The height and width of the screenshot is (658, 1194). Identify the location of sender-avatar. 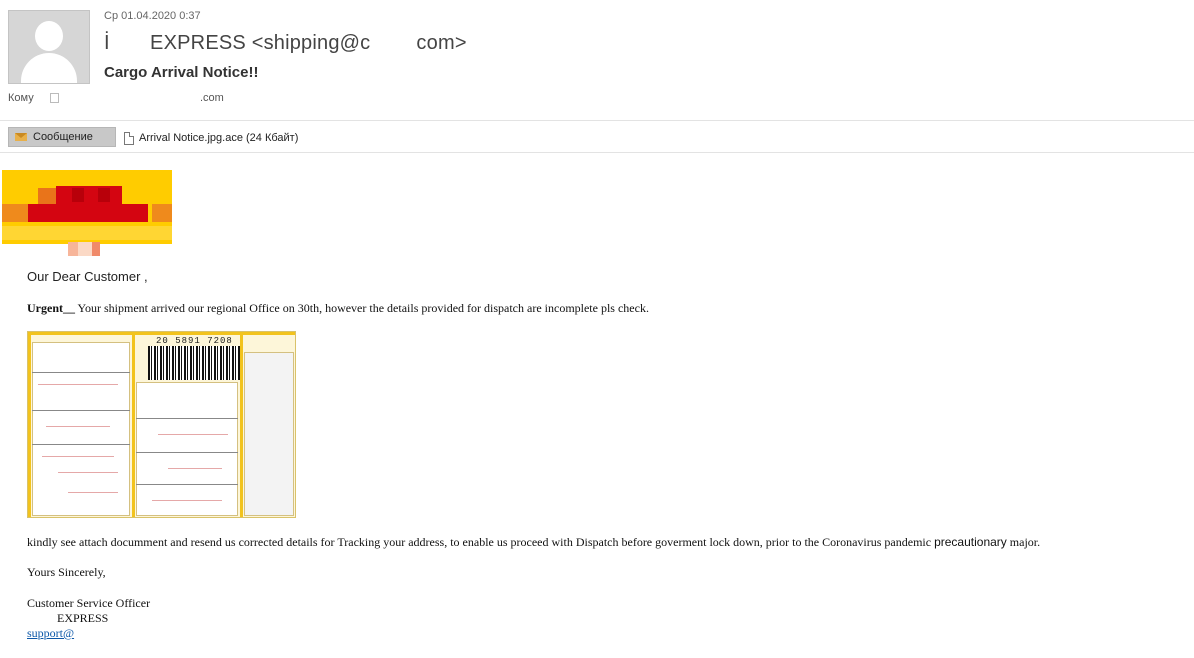
(49, 47).